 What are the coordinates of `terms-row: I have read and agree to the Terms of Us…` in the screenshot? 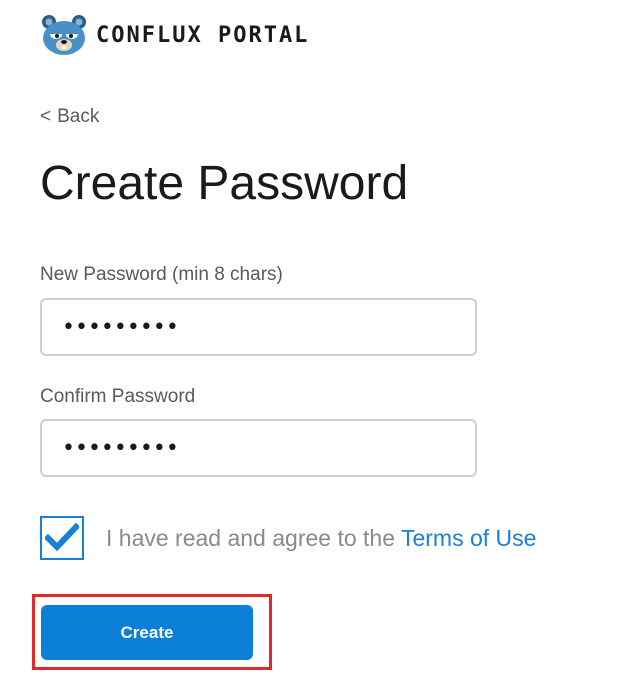 It's located at (288, 538).